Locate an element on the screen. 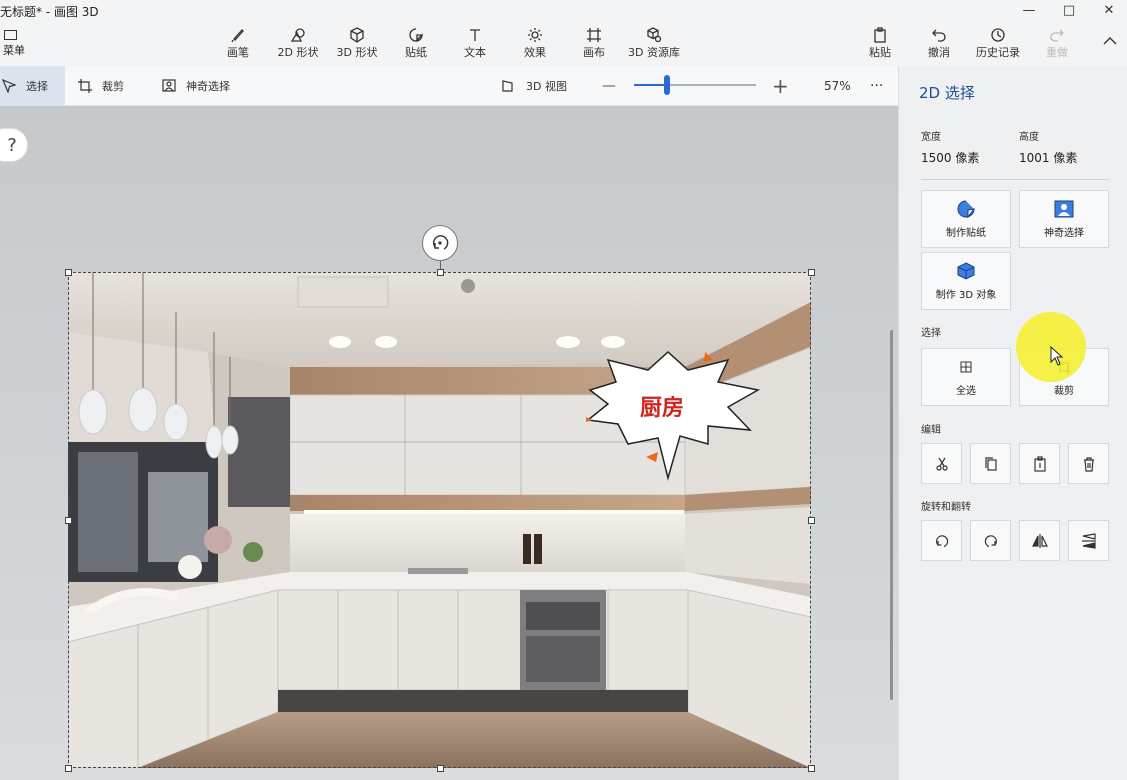  magic-select-label: 神奇选择 is located at coordinates (1064, 233).